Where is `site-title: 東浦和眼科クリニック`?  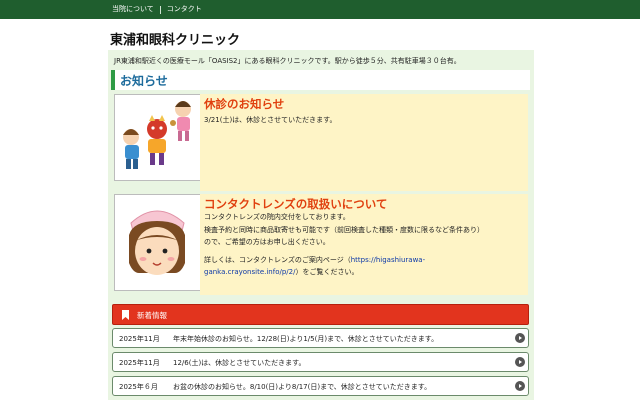 site-title: 東浦和眼科クリニック is located at coordinates (175, 38).